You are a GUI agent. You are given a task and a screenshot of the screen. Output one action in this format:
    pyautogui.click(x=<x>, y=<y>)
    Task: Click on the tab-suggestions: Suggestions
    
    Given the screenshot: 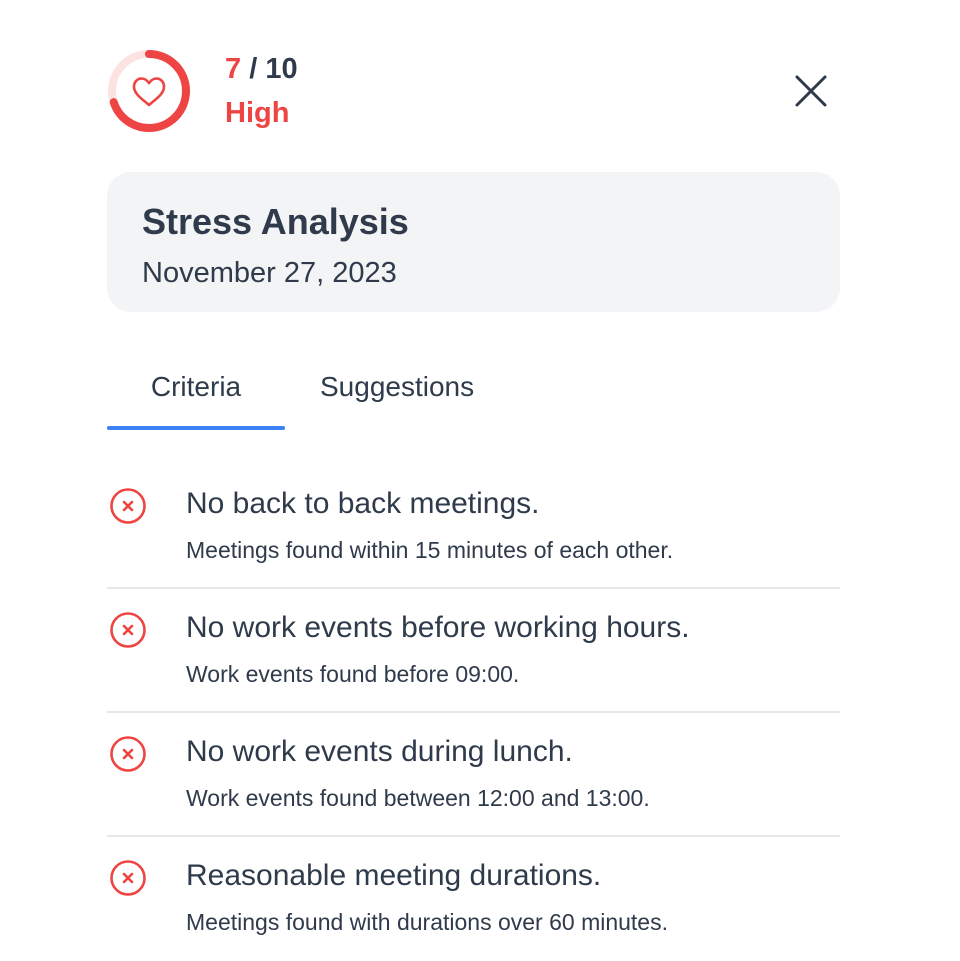 What is the action you would take?
    pyautogui.click(x=415, y=396)
    